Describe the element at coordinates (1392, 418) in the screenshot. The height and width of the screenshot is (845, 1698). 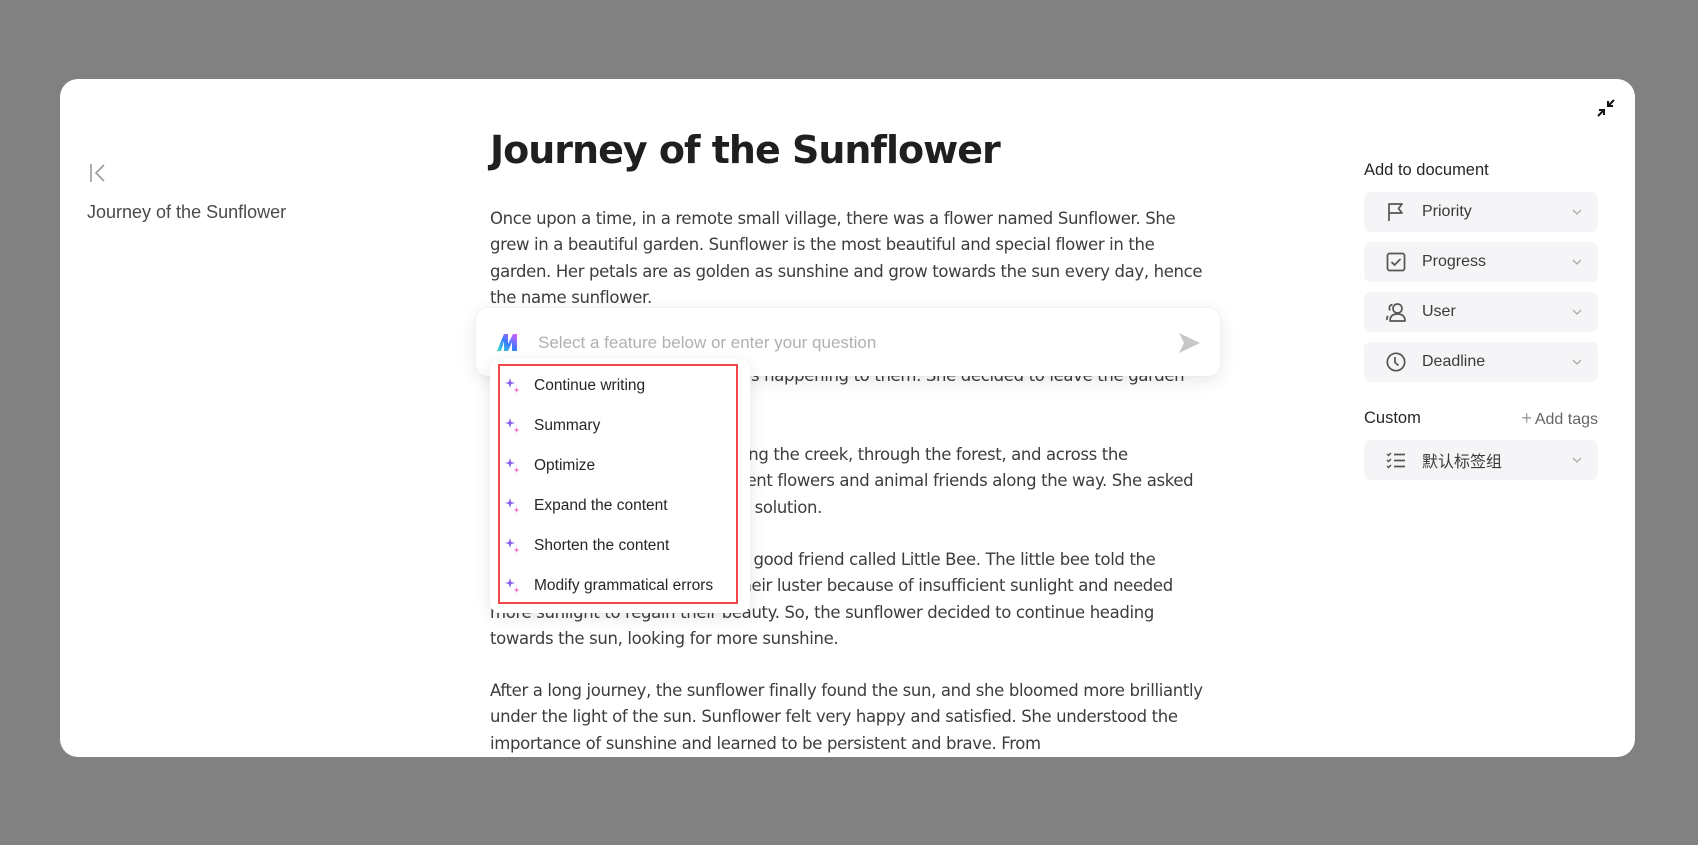
I see `custom-heading: Custom` at that location.